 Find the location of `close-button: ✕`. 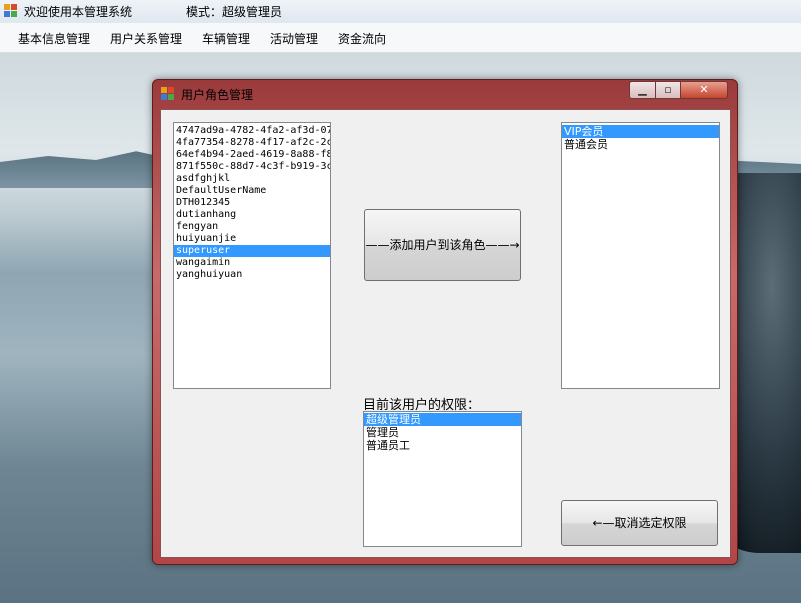

close-button: ✕ is located at coordinates (704, 90).